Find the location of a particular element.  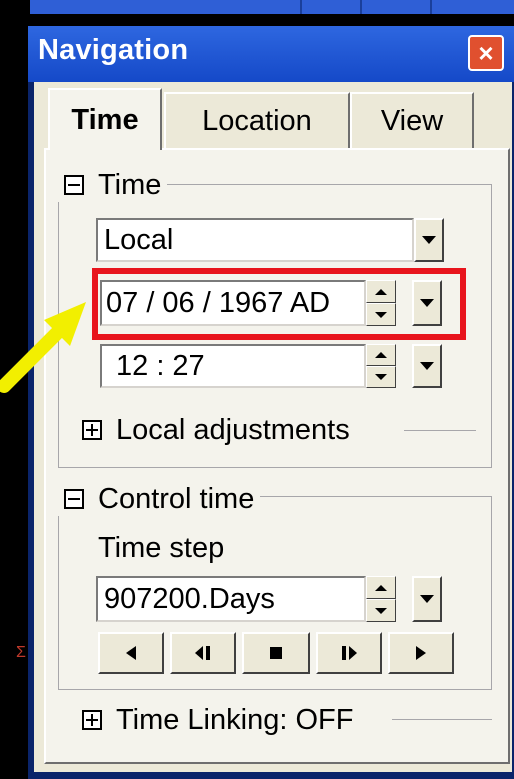

play-forward-icon is located at coordinates (421, 653).